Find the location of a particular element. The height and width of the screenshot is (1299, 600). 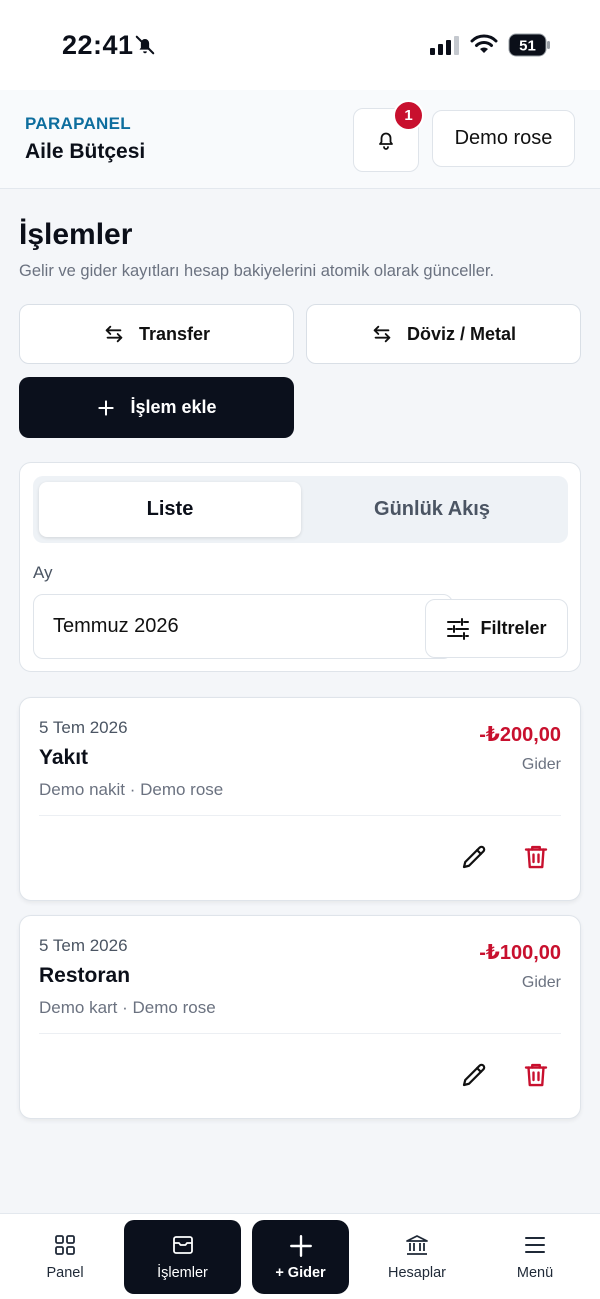

tab-list: Liste is located at coordinates (170, 509).